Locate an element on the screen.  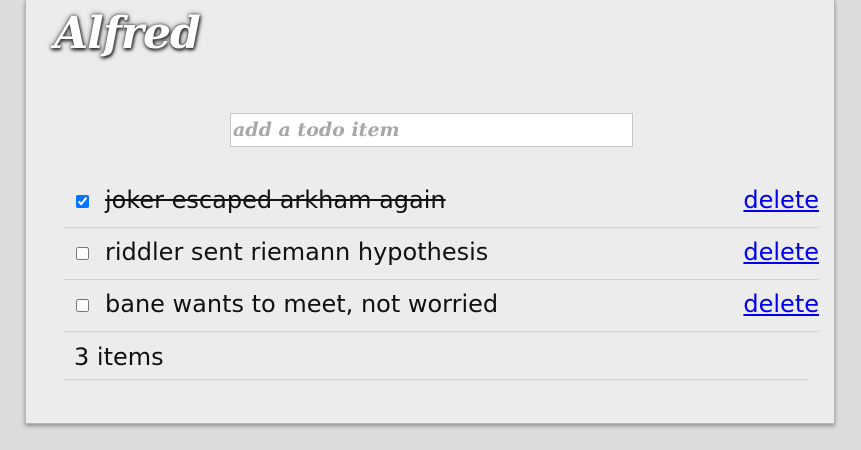
todo-text: riddler sent riemann hypothesis is located at coordinates (297, 252).